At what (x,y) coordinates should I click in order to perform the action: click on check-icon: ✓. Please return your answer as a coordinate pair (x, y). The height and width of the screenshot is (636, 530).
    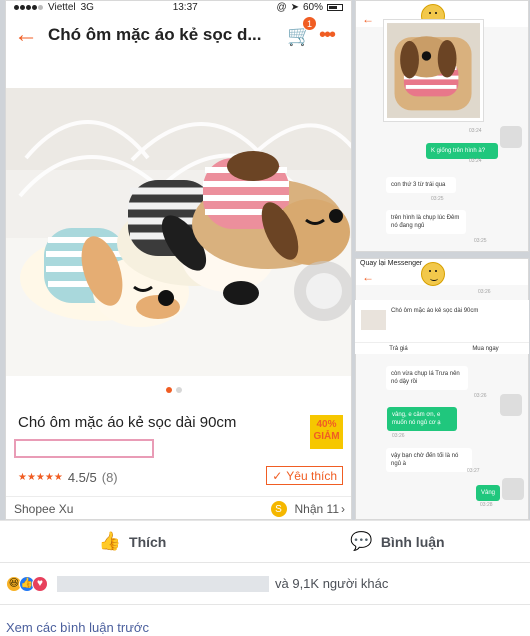
    Looking at the image, I should click on (277, 475).